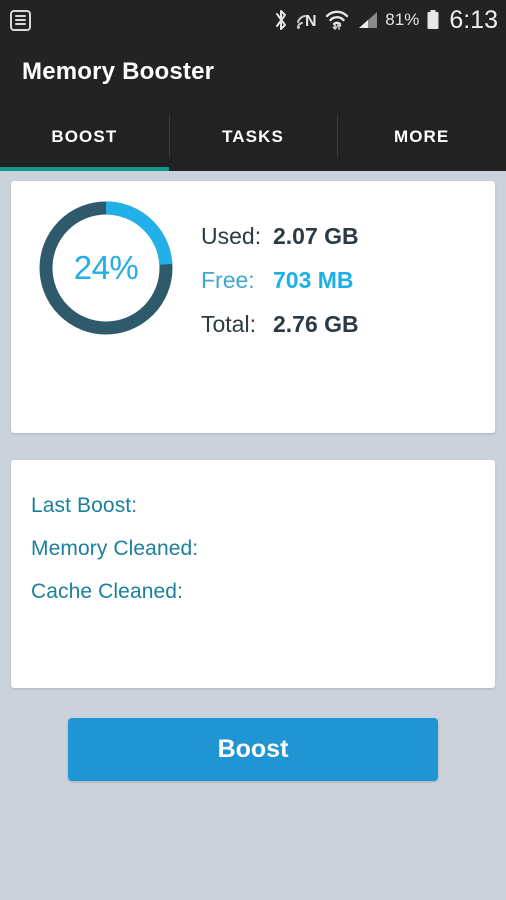 The image size is (506, 900). Describe the element at coordinates (311, 21) in the screenshot. I see `svg-text: N` at that location.